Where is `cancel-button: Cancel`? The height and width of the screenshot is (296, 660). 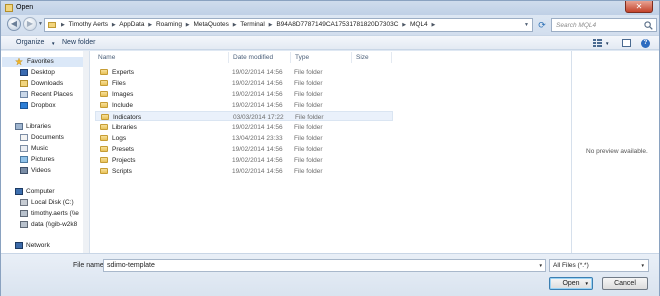
cancel-button: Cancel is located at coordinates (625, 283).